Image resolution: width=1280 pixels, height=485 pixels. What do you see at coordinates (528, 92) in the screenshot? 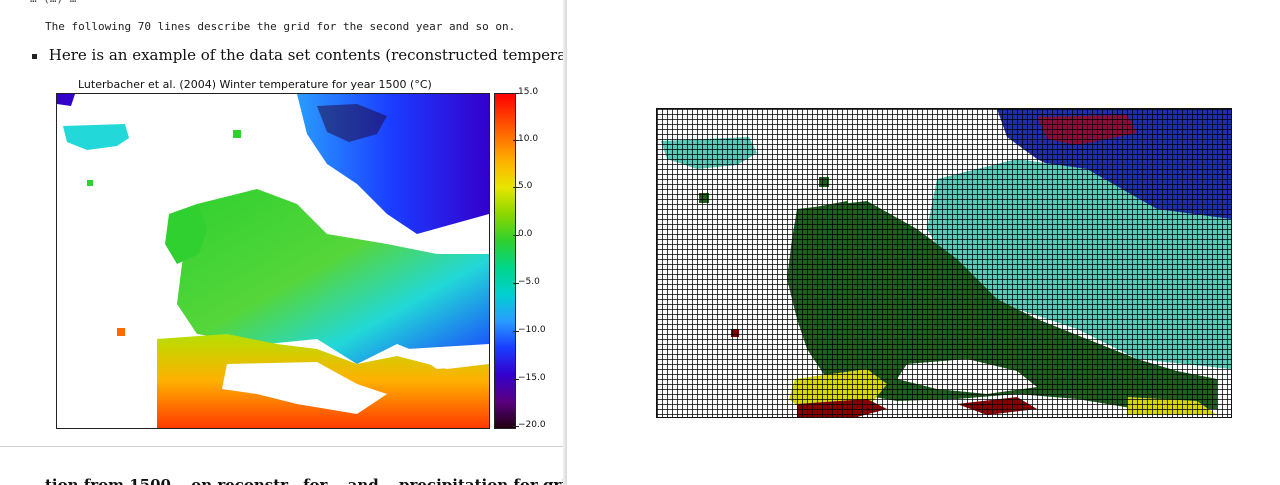
I see `colorbar-label: 15.0` at bounding box center [528, 92].